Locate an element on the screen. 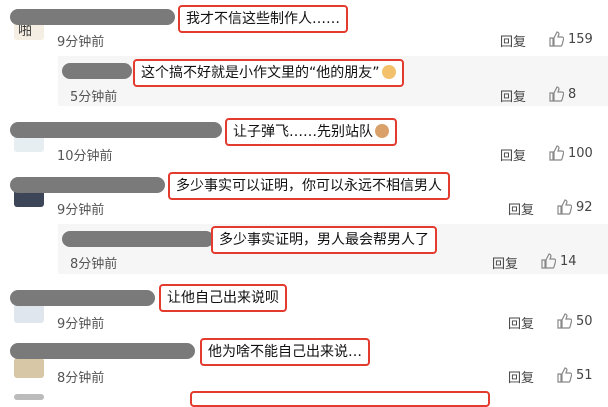  like-button: 50 is located at coordinates (574, 321).